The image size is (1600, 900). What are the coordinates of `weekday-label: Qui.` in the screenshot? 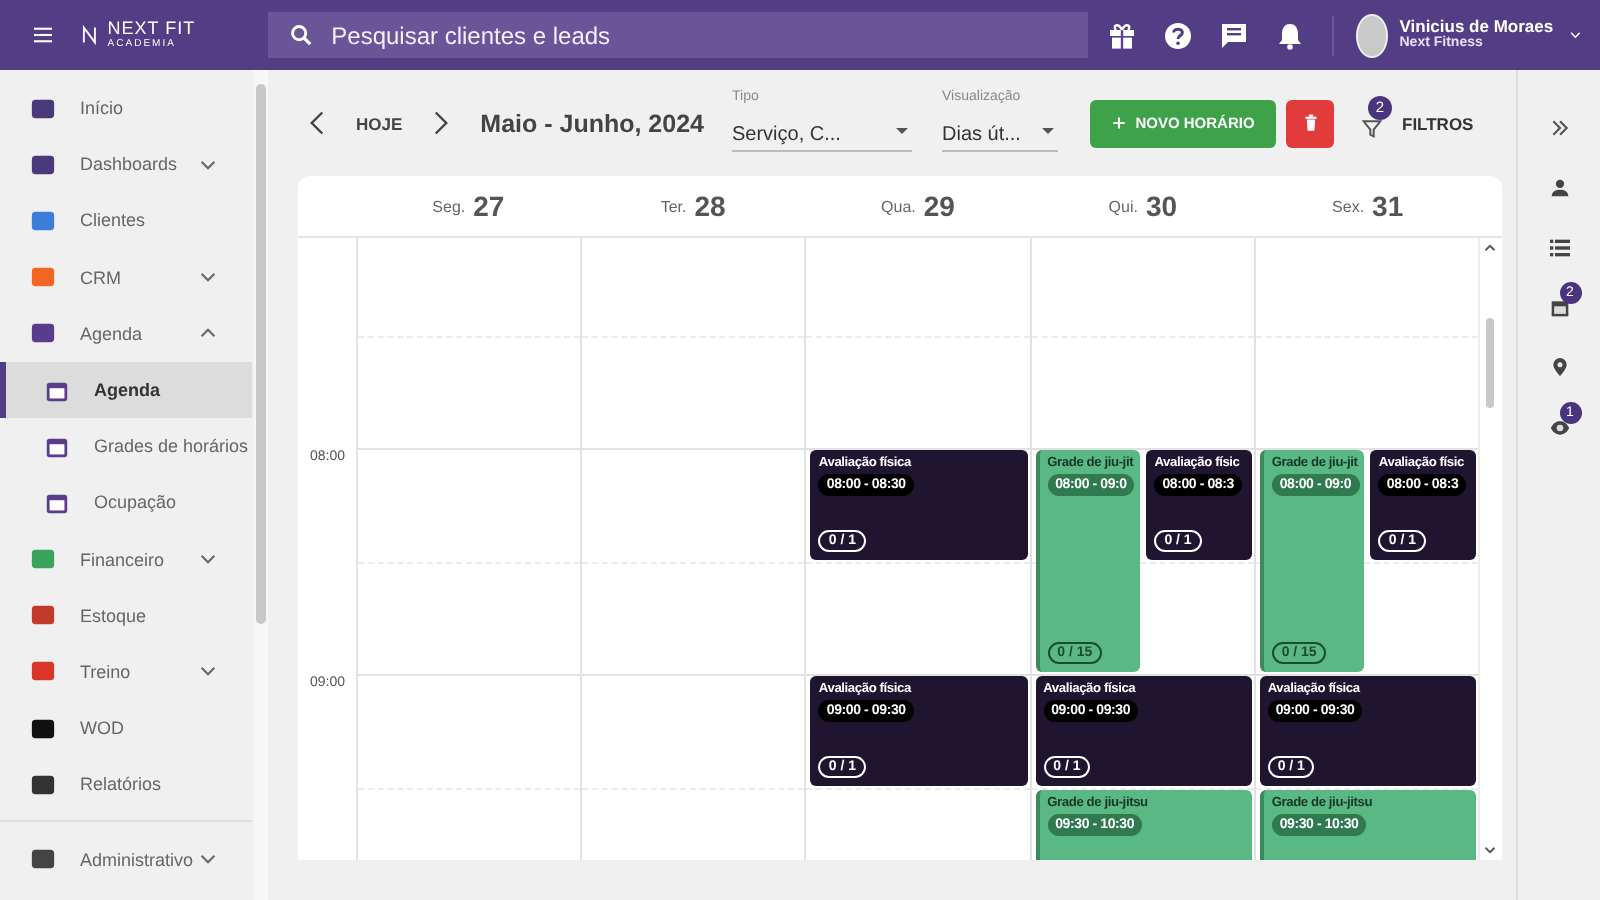 It's located at (1123, 206).